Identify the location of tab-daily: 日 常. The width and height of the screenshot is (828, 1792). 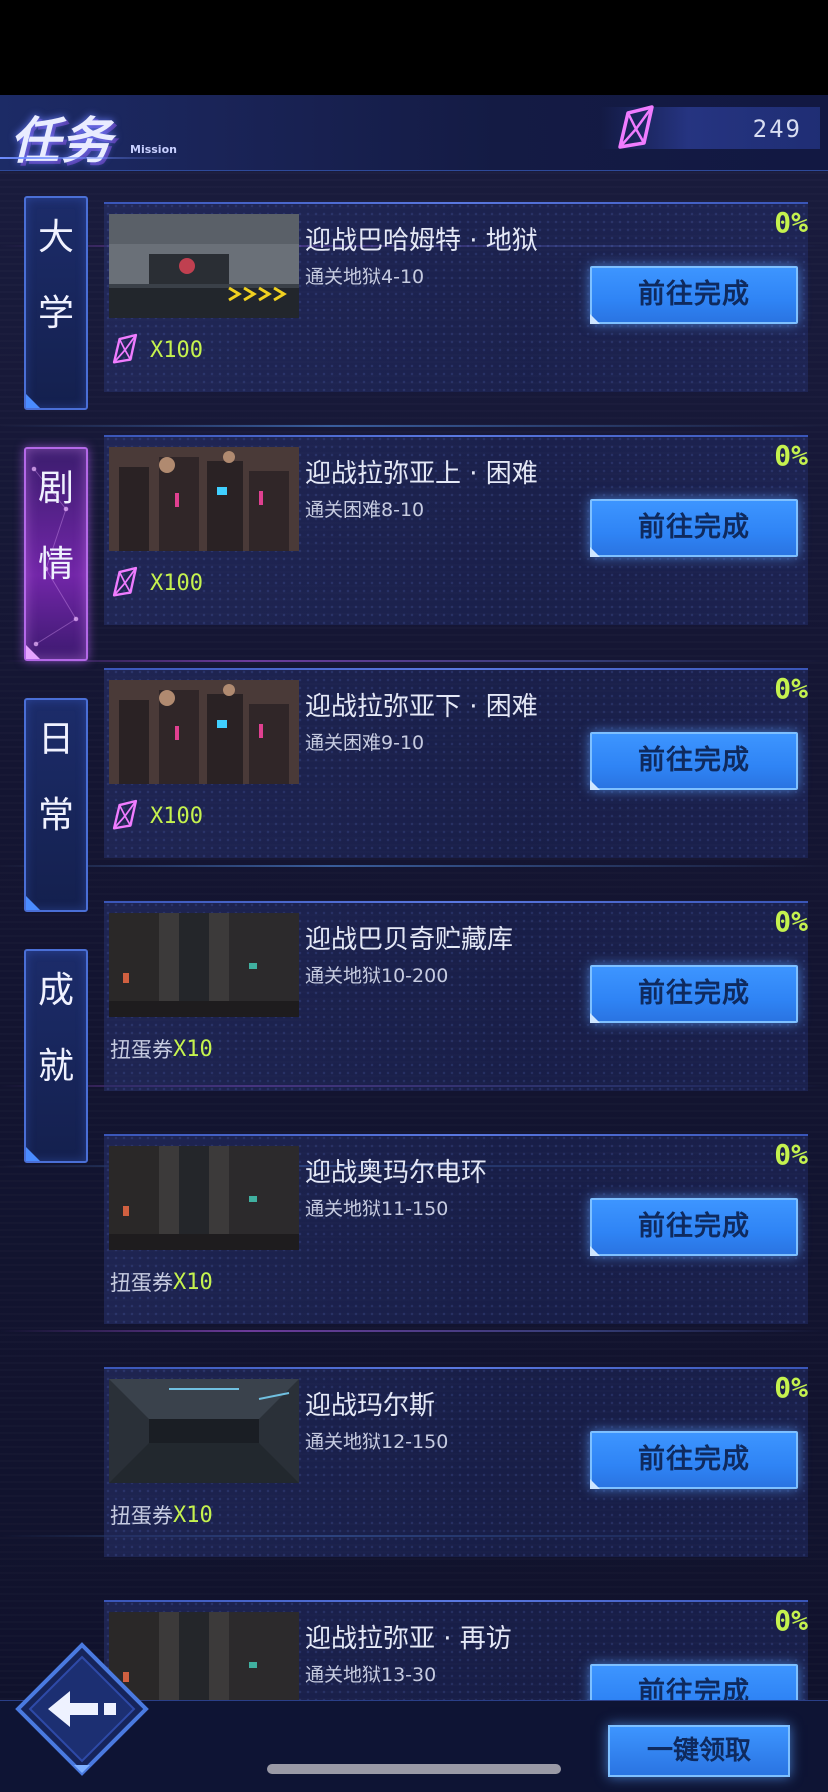
(56, 805).